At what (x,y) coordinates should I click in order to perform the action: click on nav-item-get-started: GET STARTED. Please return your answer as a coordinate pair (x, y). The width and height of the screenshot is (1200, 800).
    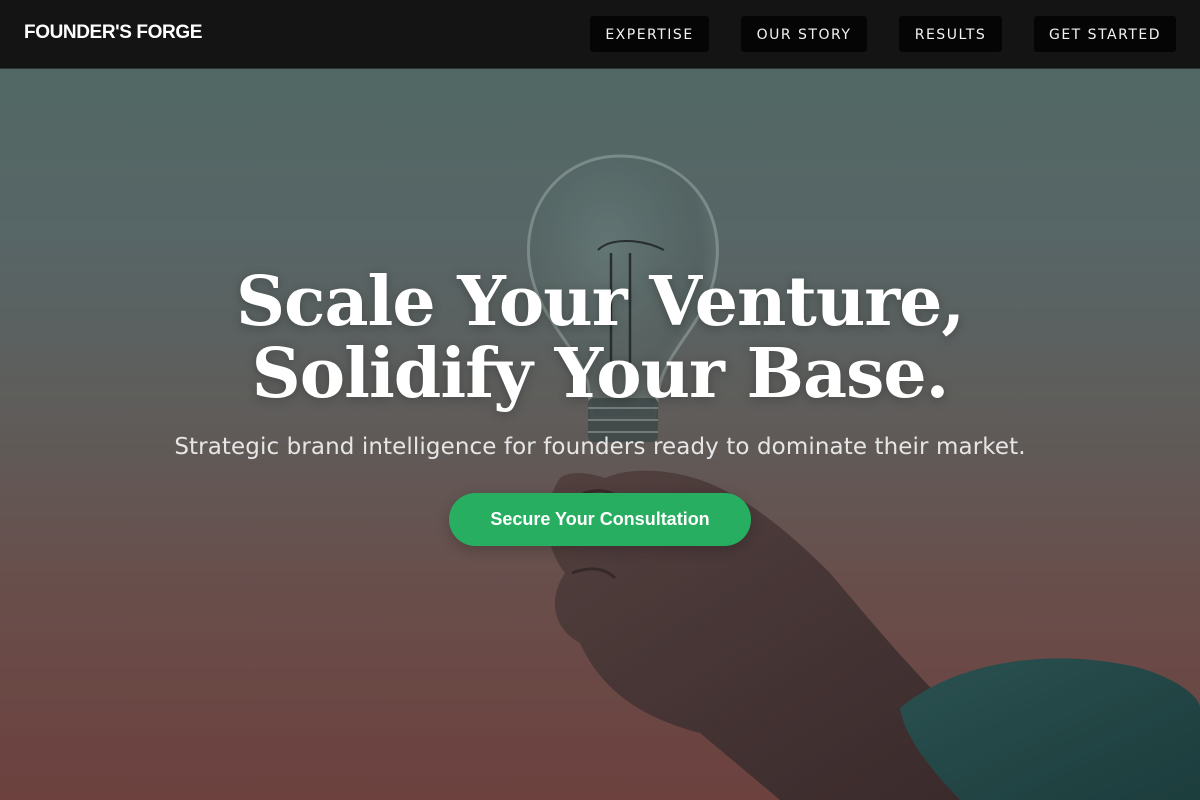
    Looking at the image, I should click on (1105, 34).